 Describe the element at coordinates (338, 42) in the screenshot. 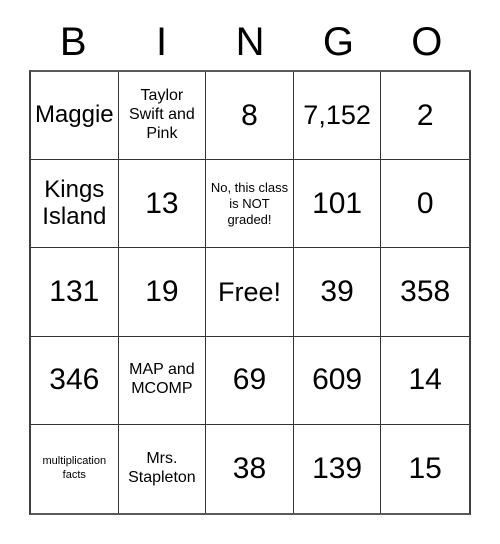

I see `bingo-header-letter-g: G` at that location.